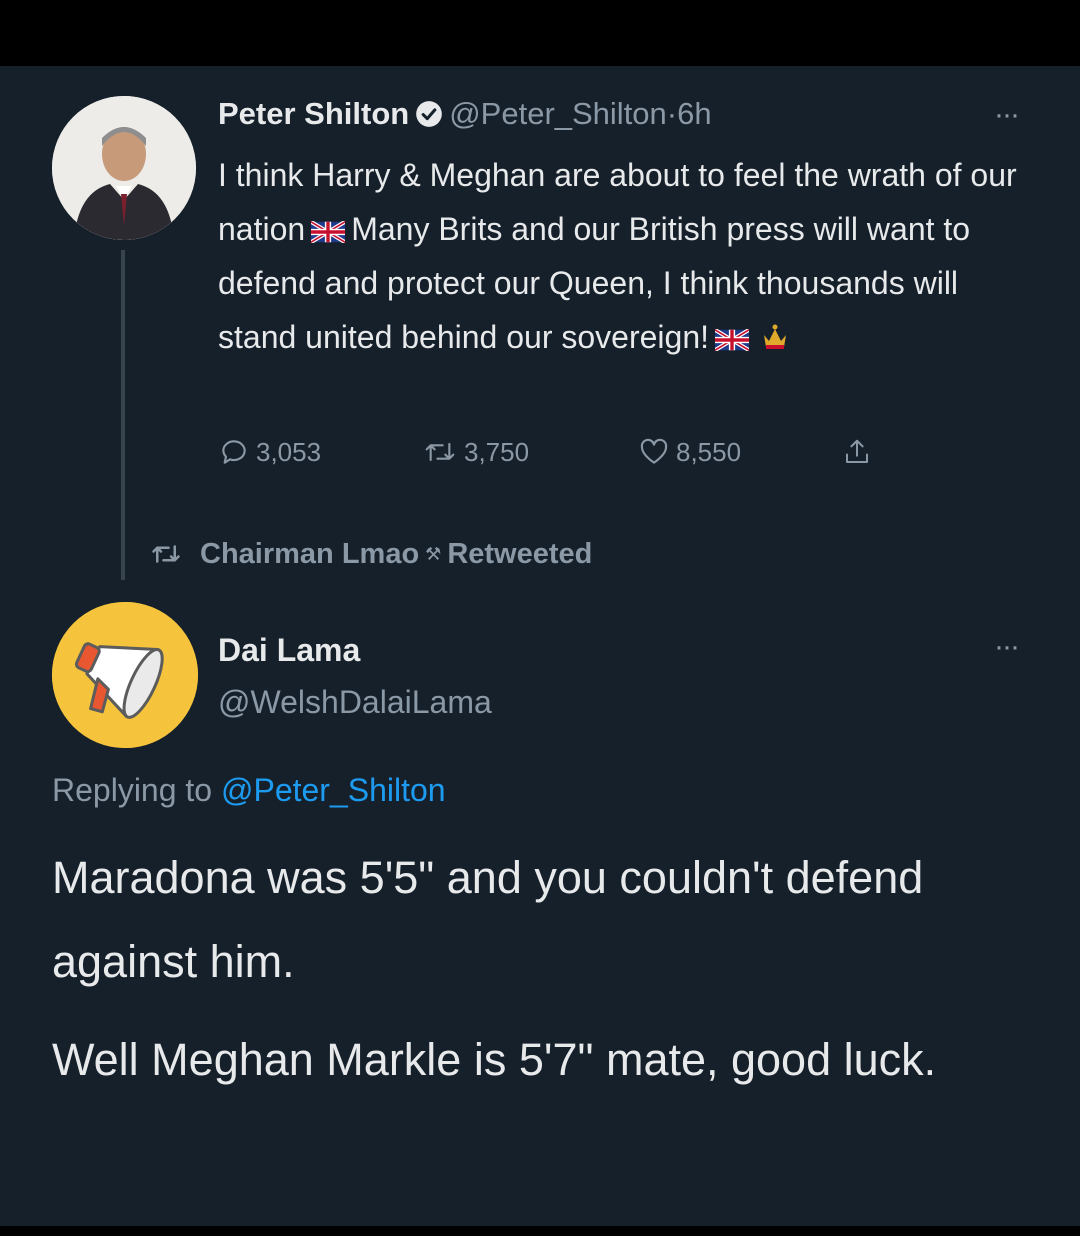 The width and height of the screenshot is (1080, 1236). What do you see at coordinates (132, 790) in the screenshot?
I see `replying-to-label: Replying to` at bounding box center [132, 790].